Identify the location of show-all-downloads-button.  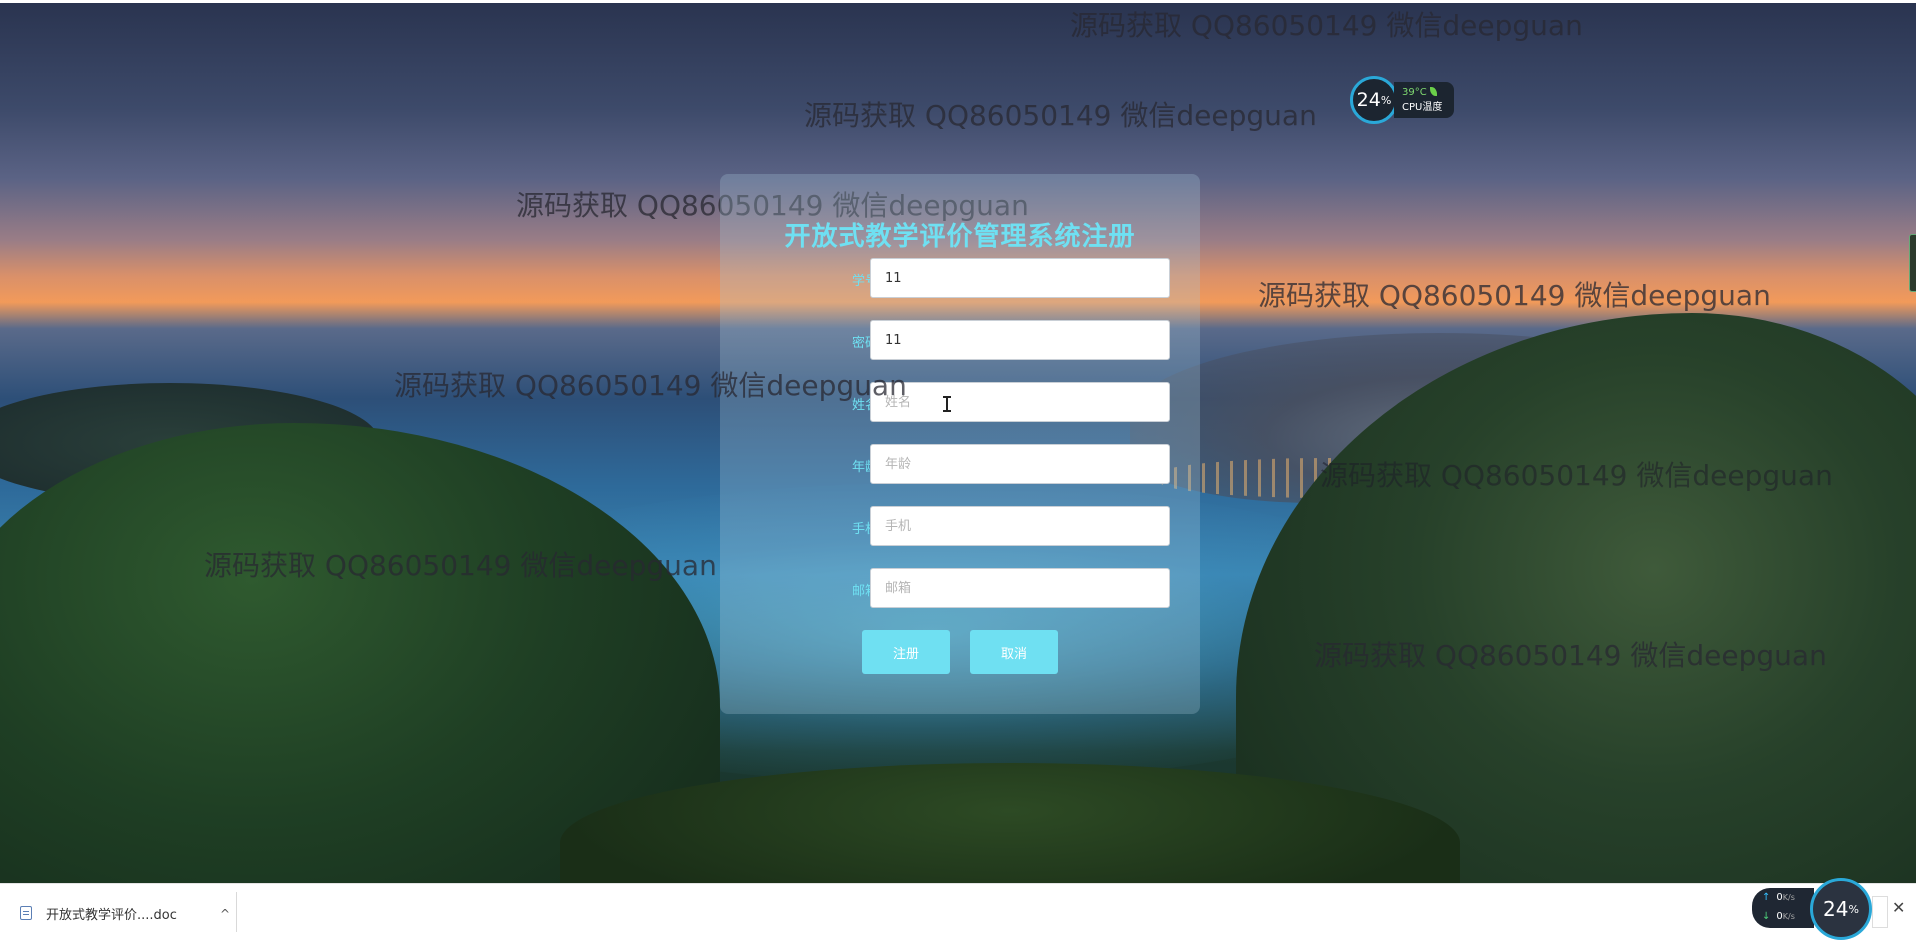
(1880, 912).